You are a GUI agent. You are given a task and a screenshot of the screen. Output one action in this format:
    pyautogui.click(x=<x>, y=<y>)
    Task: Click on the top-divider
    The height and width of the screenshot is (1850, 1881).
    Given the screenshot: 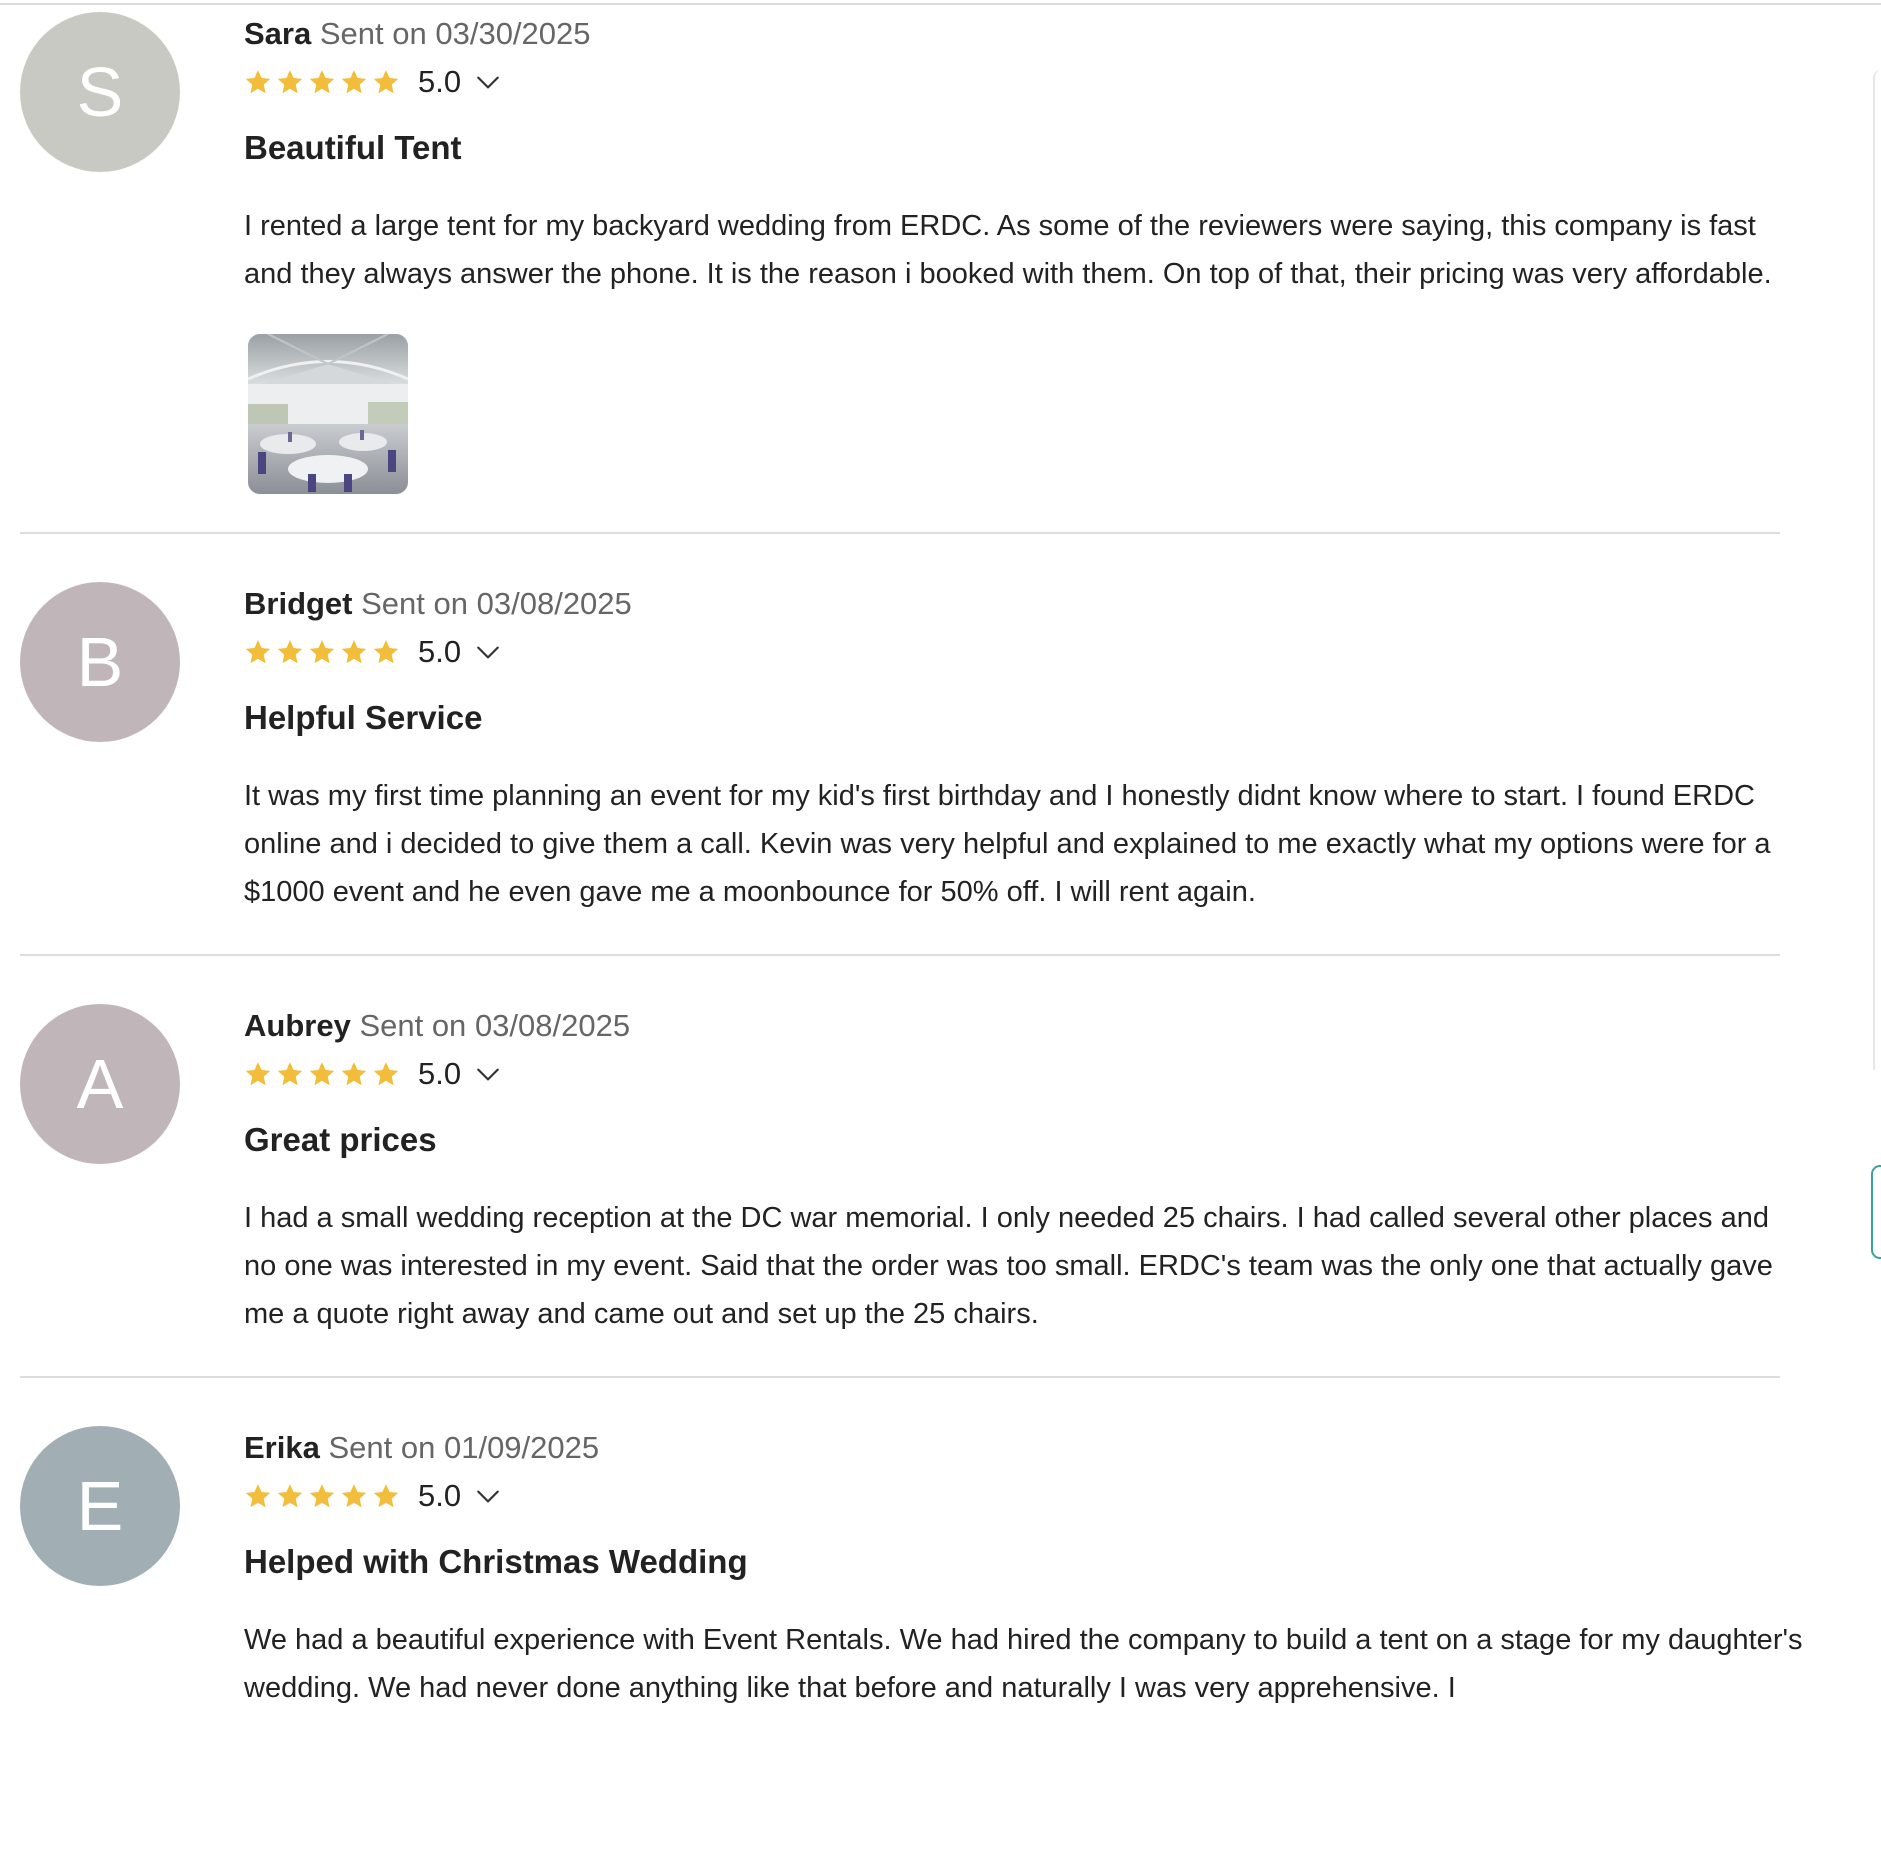 What is the action you would take?
    pyautogui.click(x=940, y=4)
    